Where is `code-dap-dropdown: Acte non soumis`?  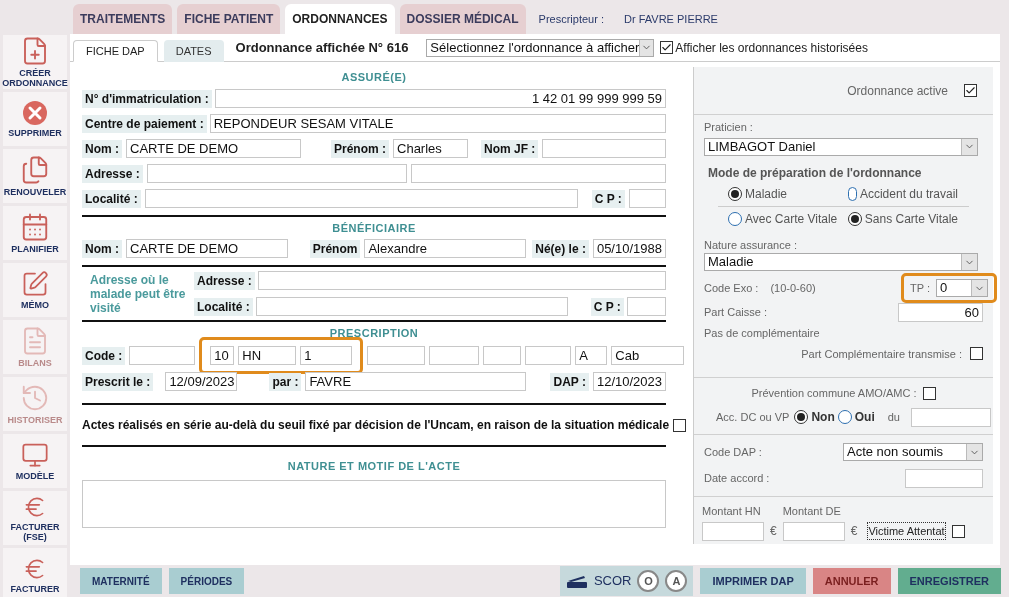
code-dap-dropdown: Acte non soumis is located at coordinates (913, 452).